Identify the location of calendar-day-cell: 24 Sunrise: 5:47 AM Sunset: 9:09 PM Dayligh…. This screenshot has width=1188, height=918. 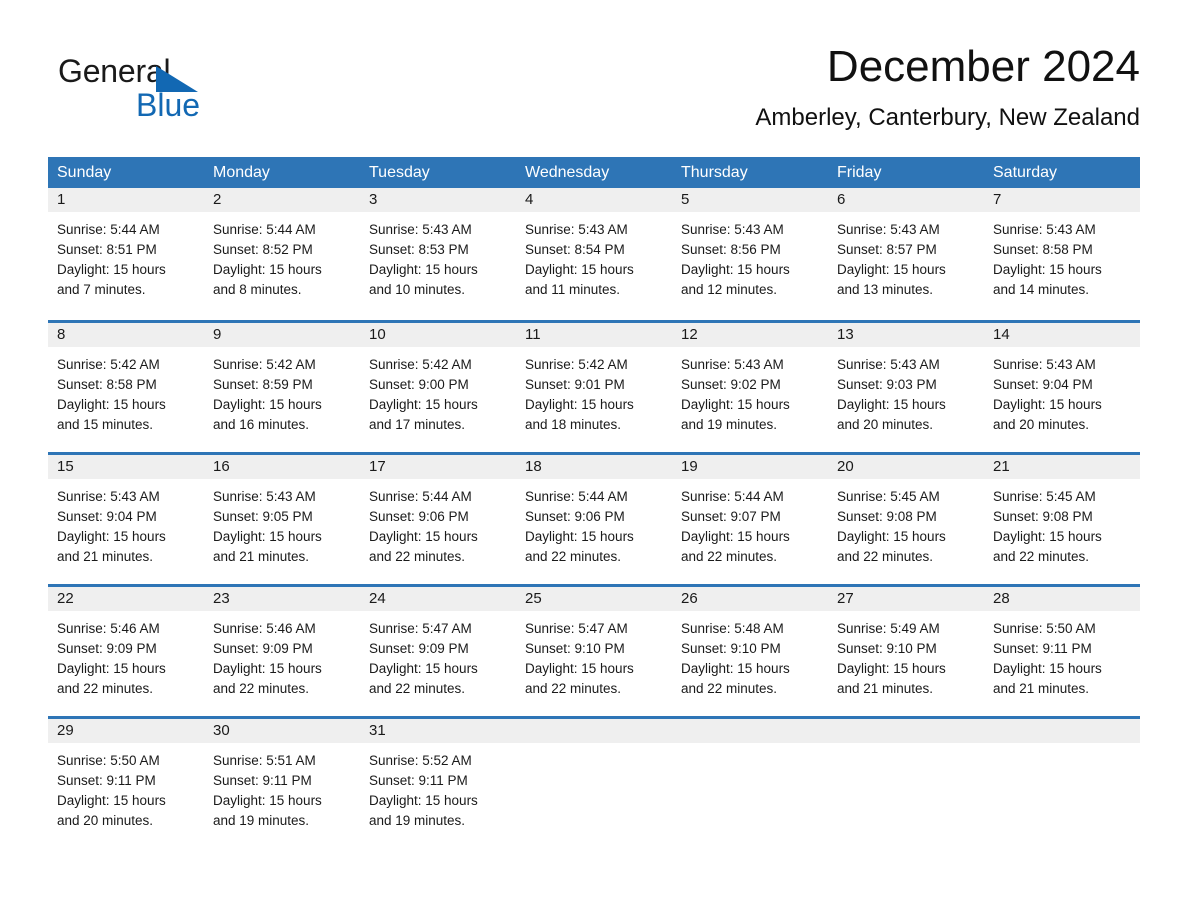
(438, 651).